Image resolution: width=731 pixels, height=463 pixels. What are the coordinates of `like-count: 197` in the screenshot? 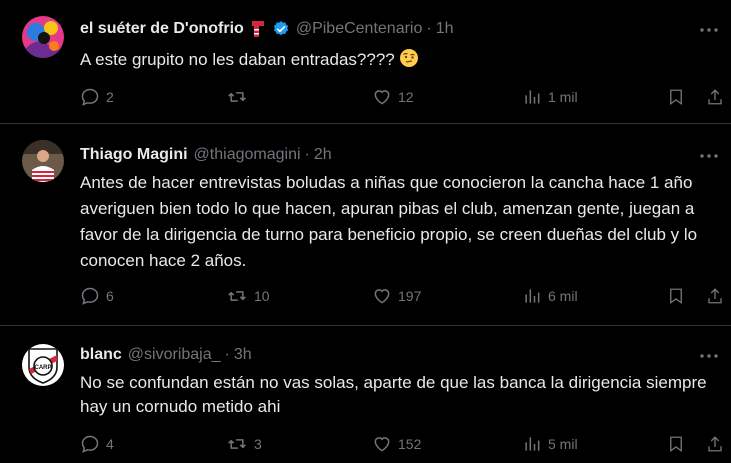 It's located at (410, 296).